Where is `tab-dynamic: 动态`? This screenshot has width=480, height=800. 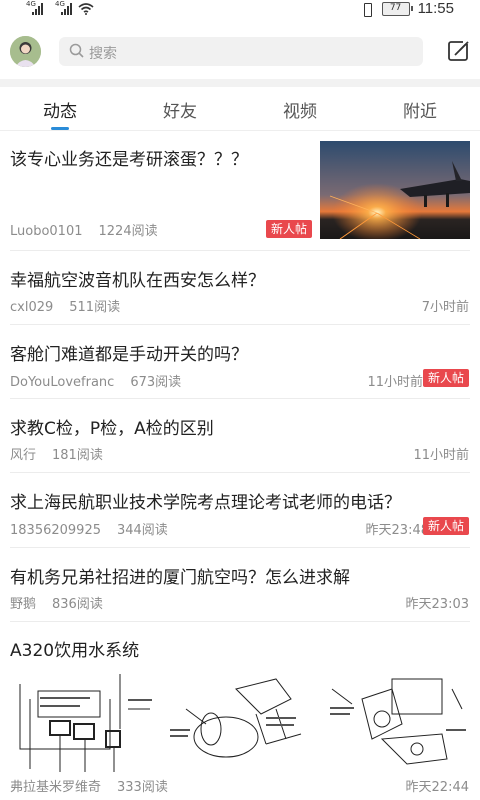 tab-dynamic: 动态 is located at coordinates (60, 109).